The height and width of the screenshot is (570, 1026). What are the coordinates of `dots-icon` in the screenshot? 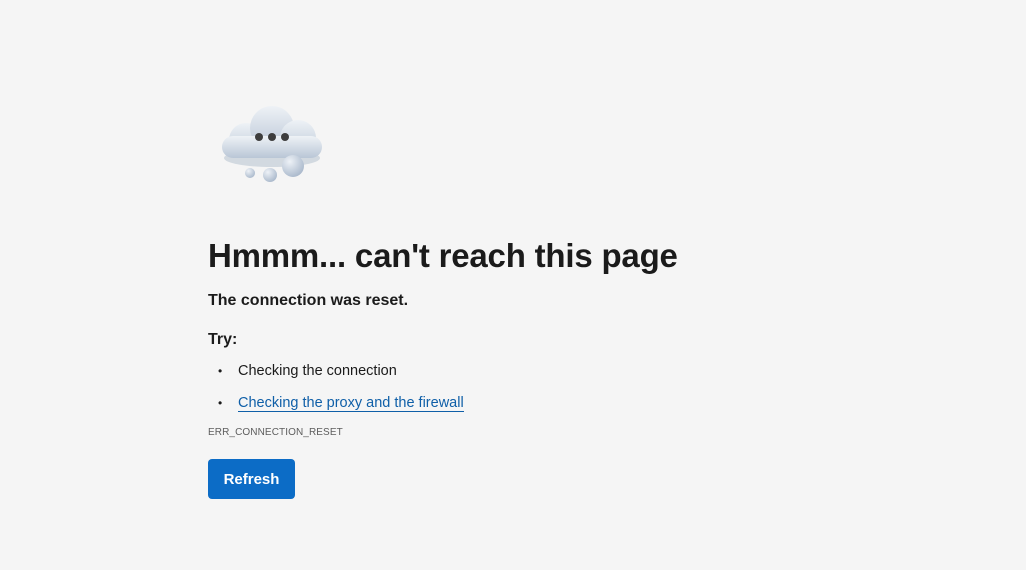 It's located at (272, 137).